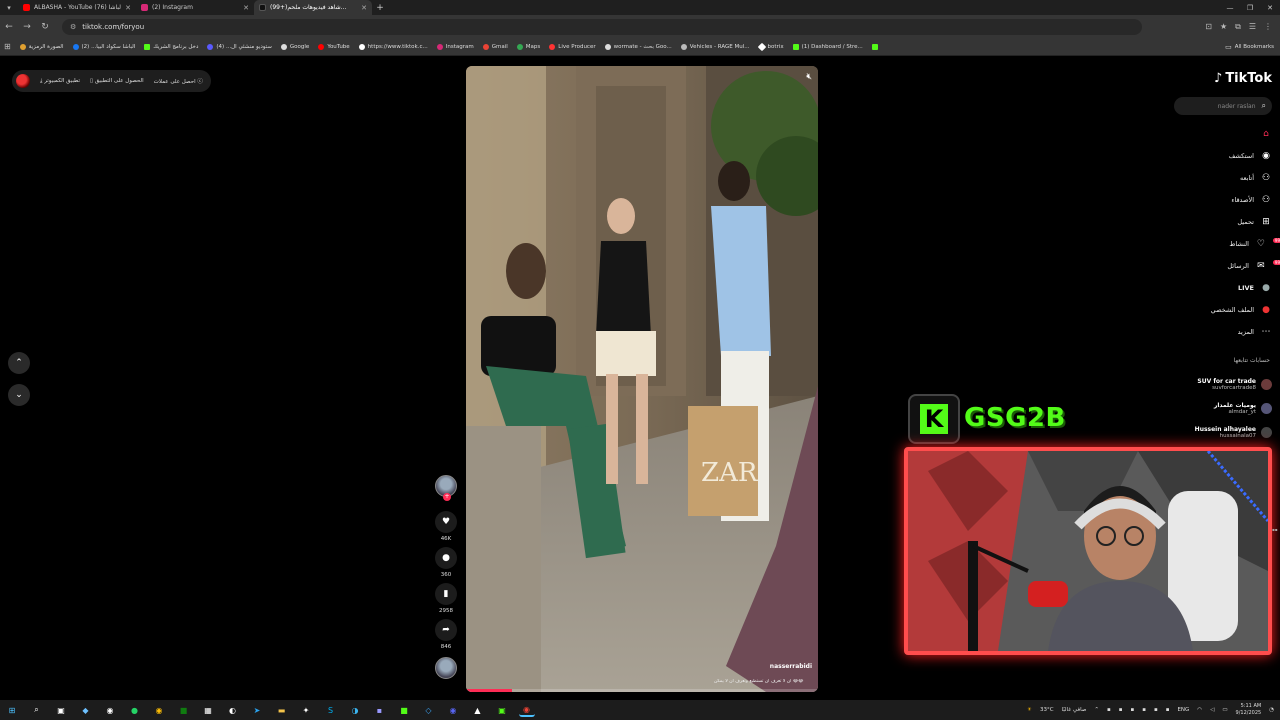 The image size is (1280, 720). Describe the element at coordinates (1096, 710) in the screenshot. I see `tray-chevron-icon: ⌃` at that location.